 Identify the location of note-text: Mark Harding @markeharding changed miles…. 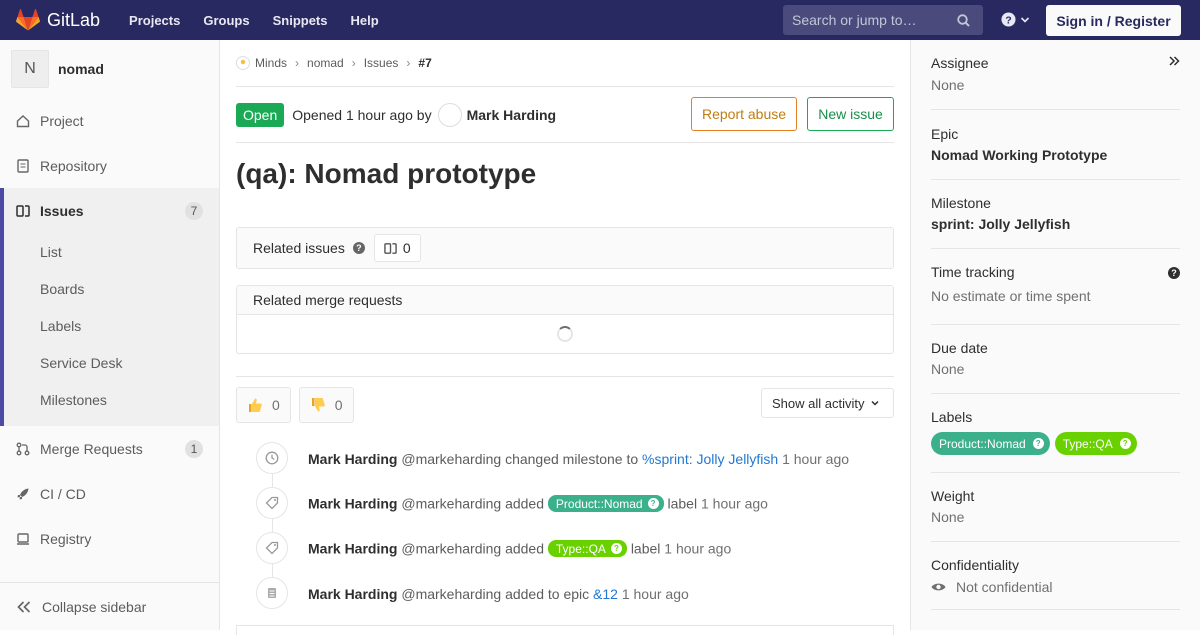
(578, 459).